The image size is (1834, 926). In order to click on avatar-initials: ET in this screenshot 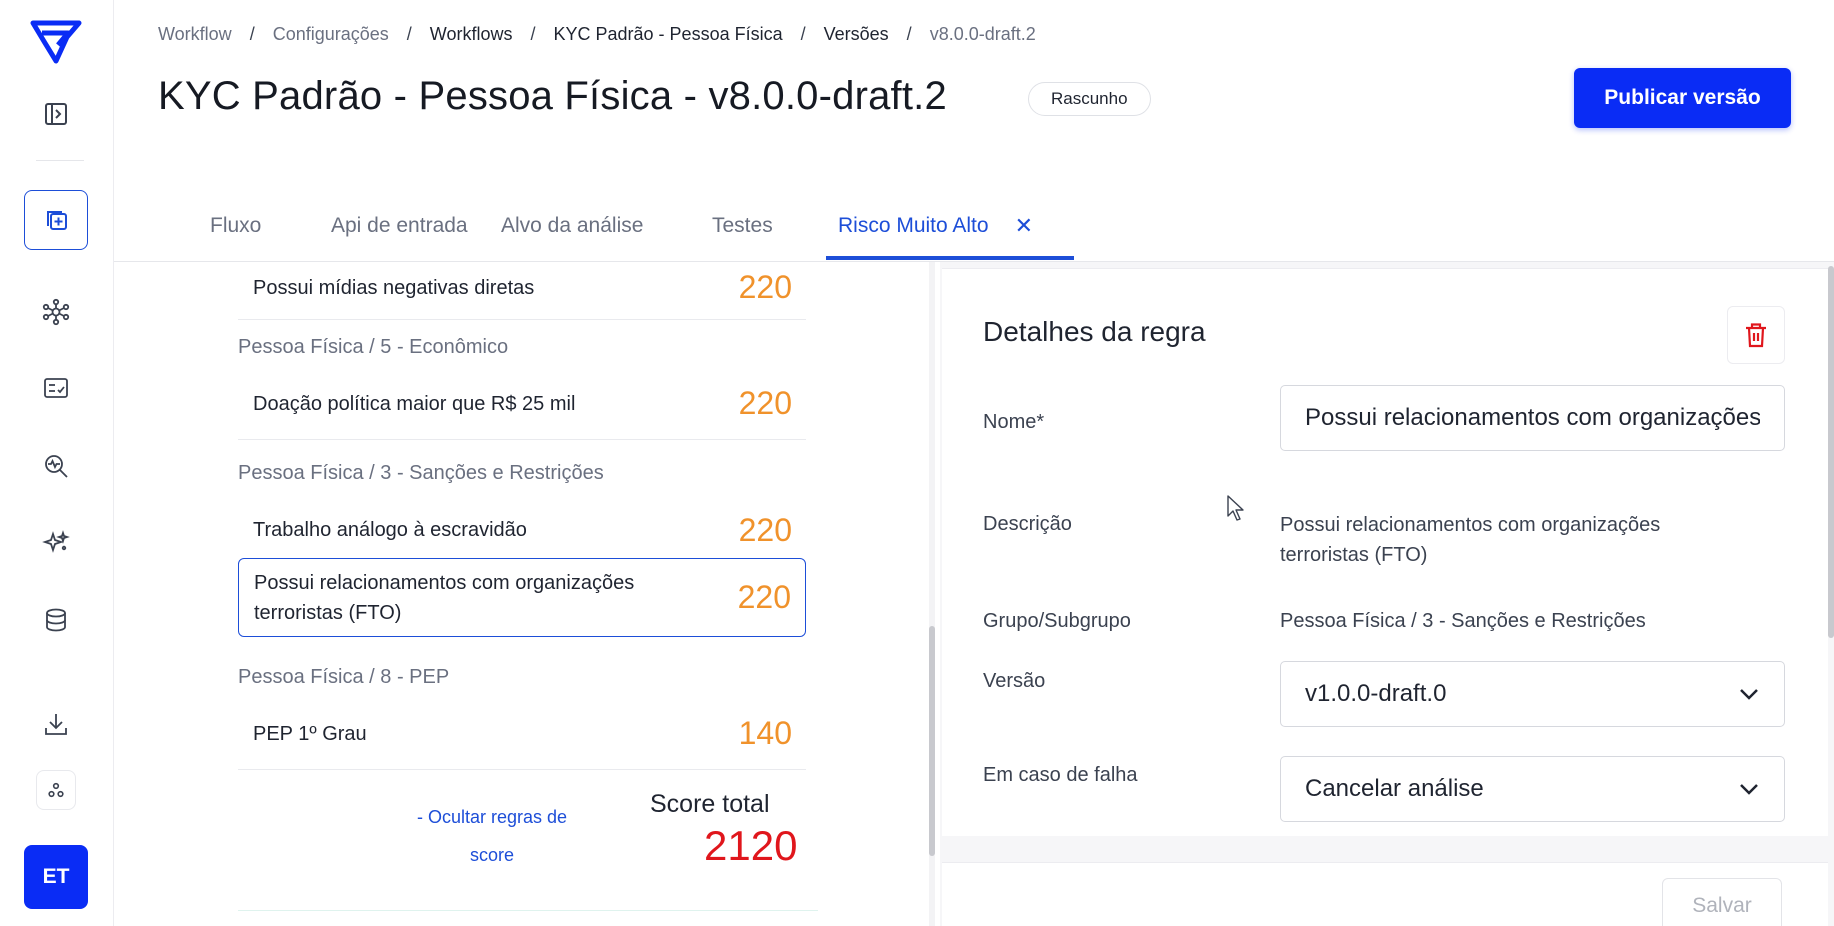, I will do `click(56, 876)`.